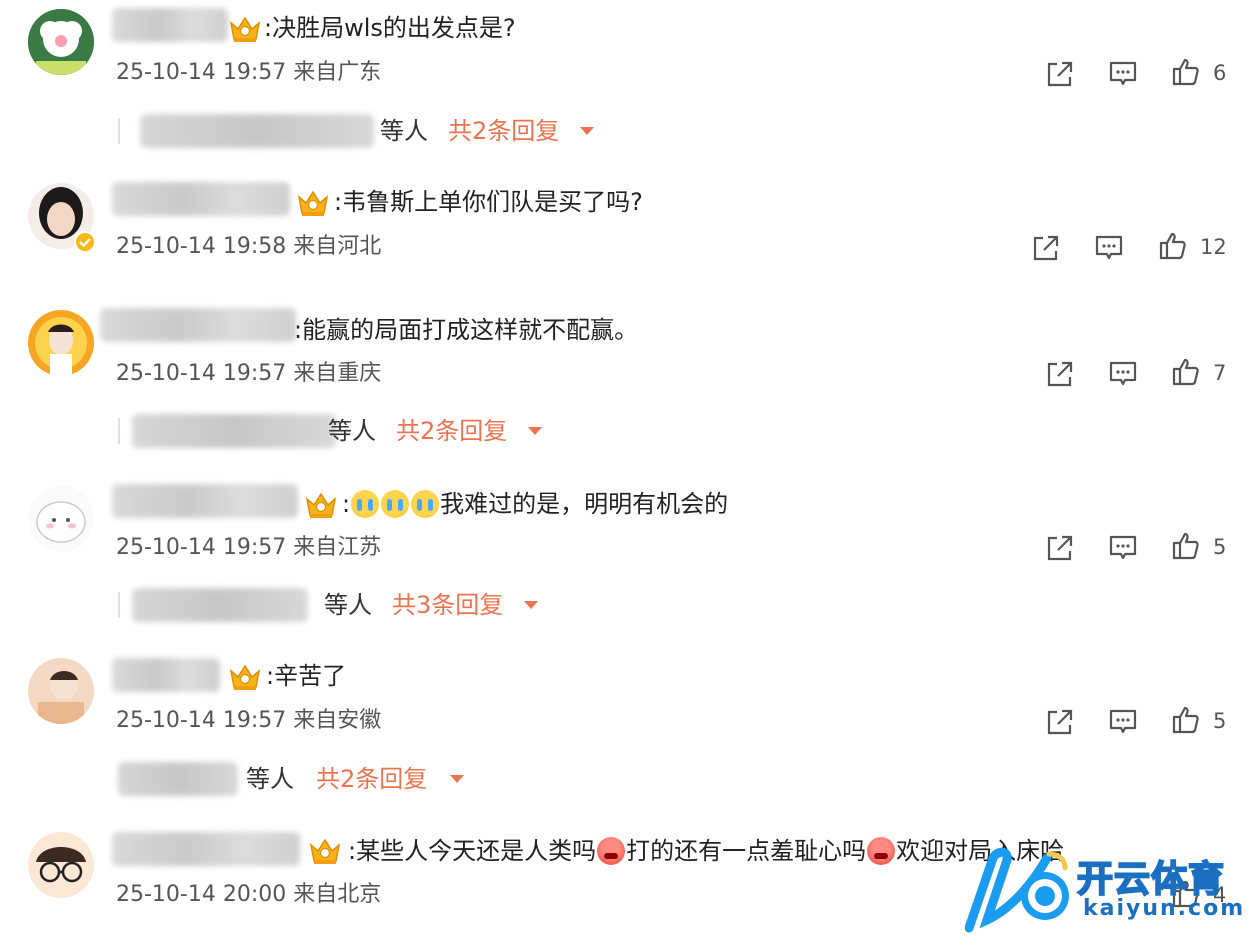  Describe the element at coordinates (337, 72) in the screenshot. I see `location: 来自广东` at that location.